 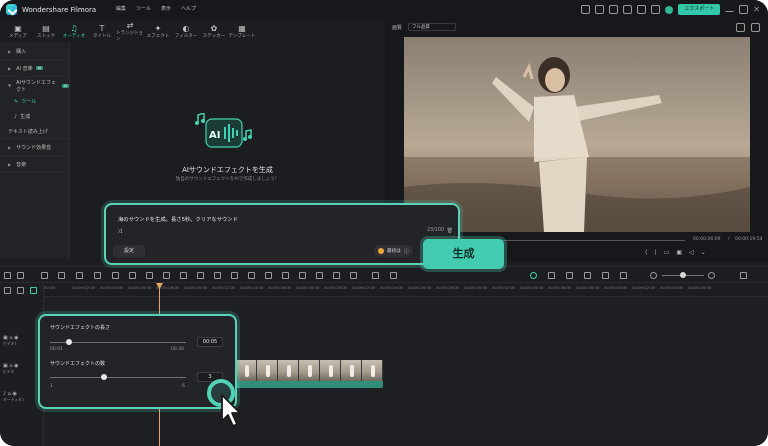 What do you see at coordinates (308, 287) in the screenshot?
I see `ruler-tick-label: 00:00:18:00` at bounding box center [308, 287].